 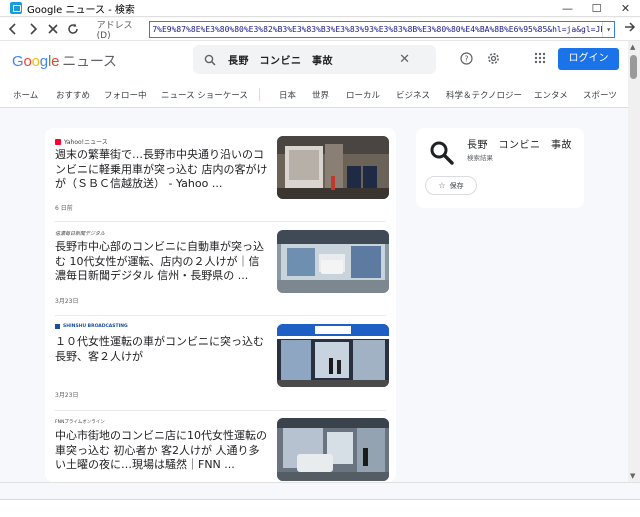 What do you see at coordinates (596, 8) in the screenshot?
I see `maximize-button: ☐` at bounding box center [596, 8].